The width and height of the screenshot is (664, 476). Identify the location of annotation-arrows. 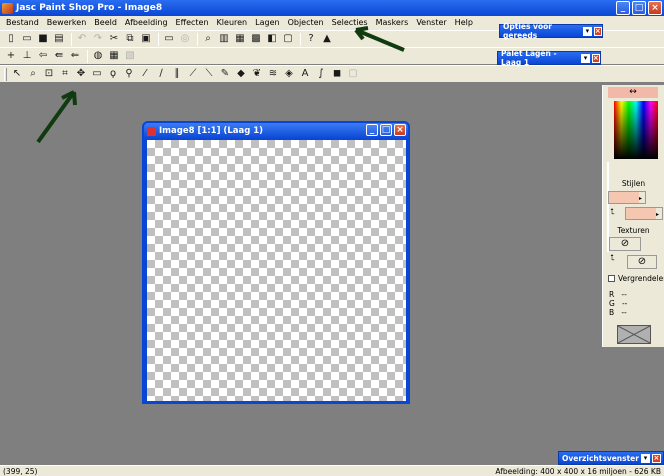
(220, 85).